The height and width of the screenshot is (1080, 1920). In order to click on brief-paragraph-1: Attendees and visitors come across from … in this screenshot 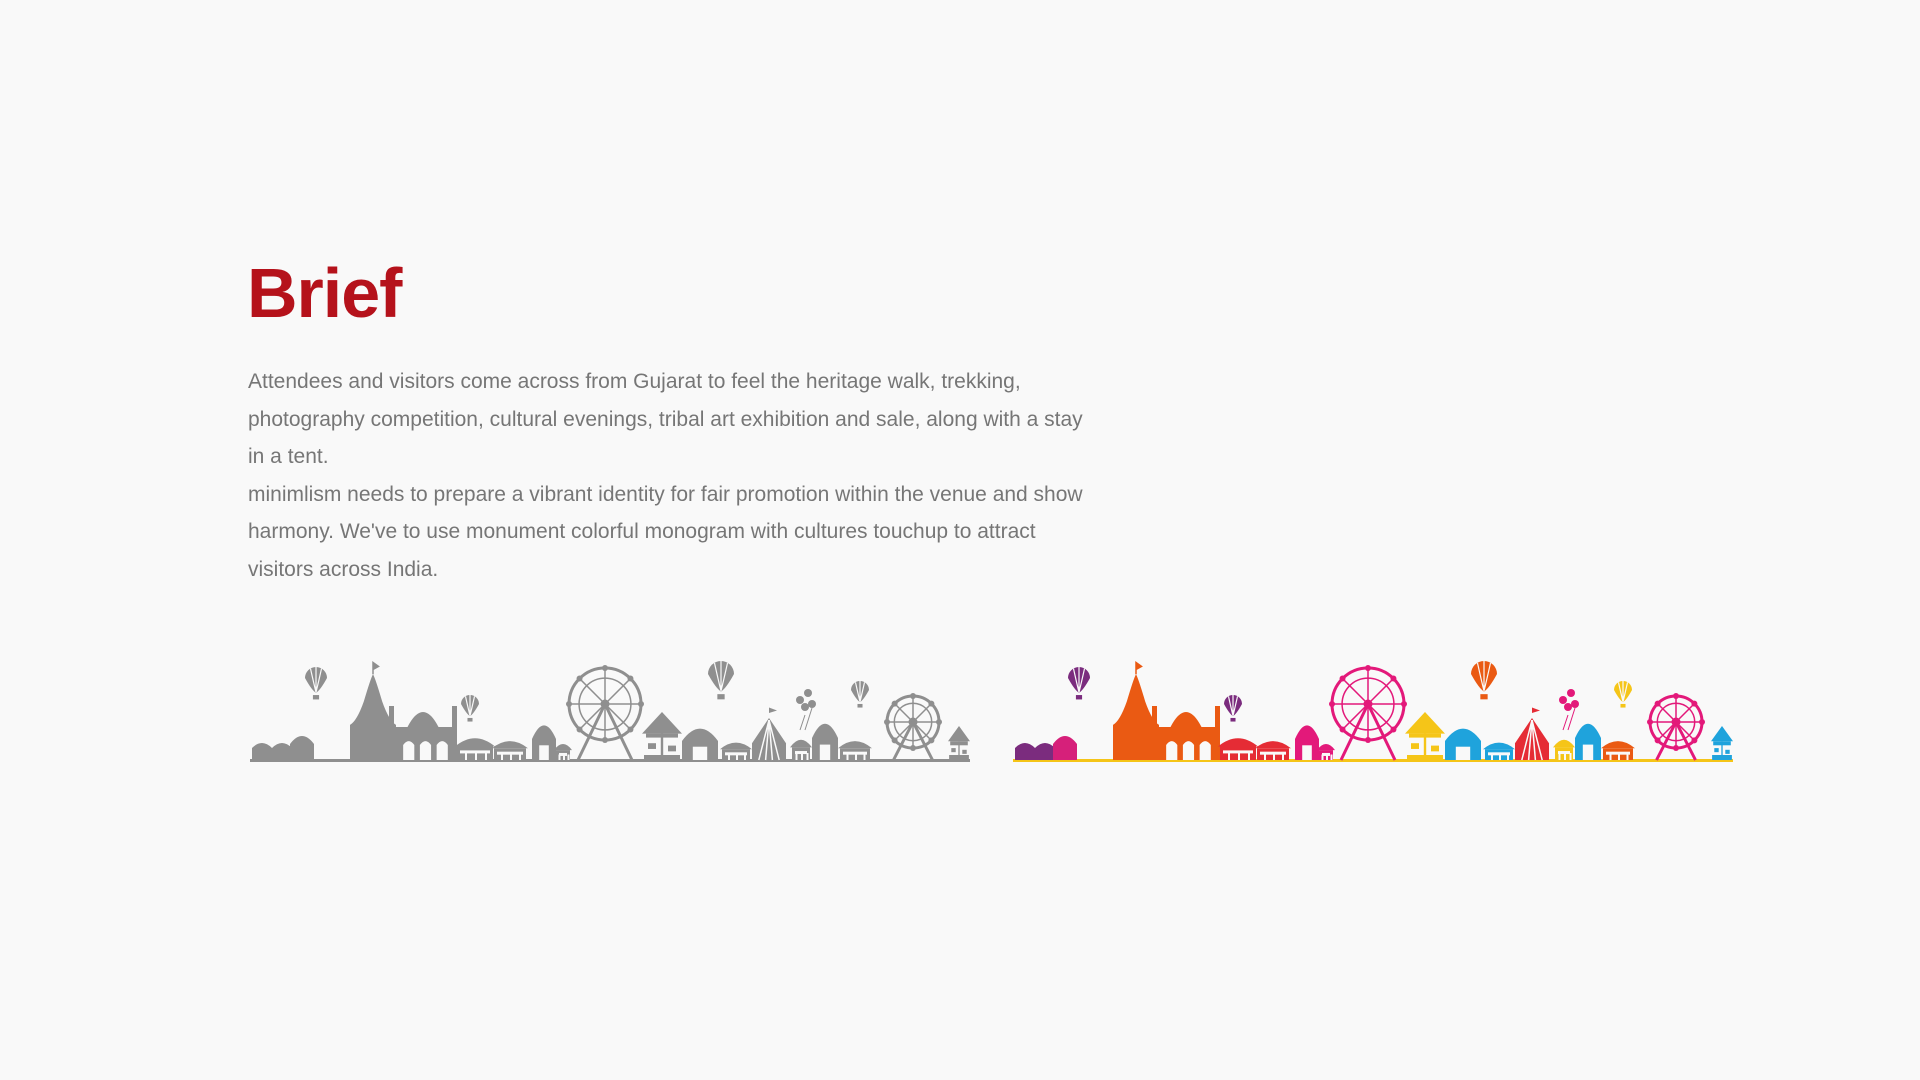, I will do `click(665, 419)`.